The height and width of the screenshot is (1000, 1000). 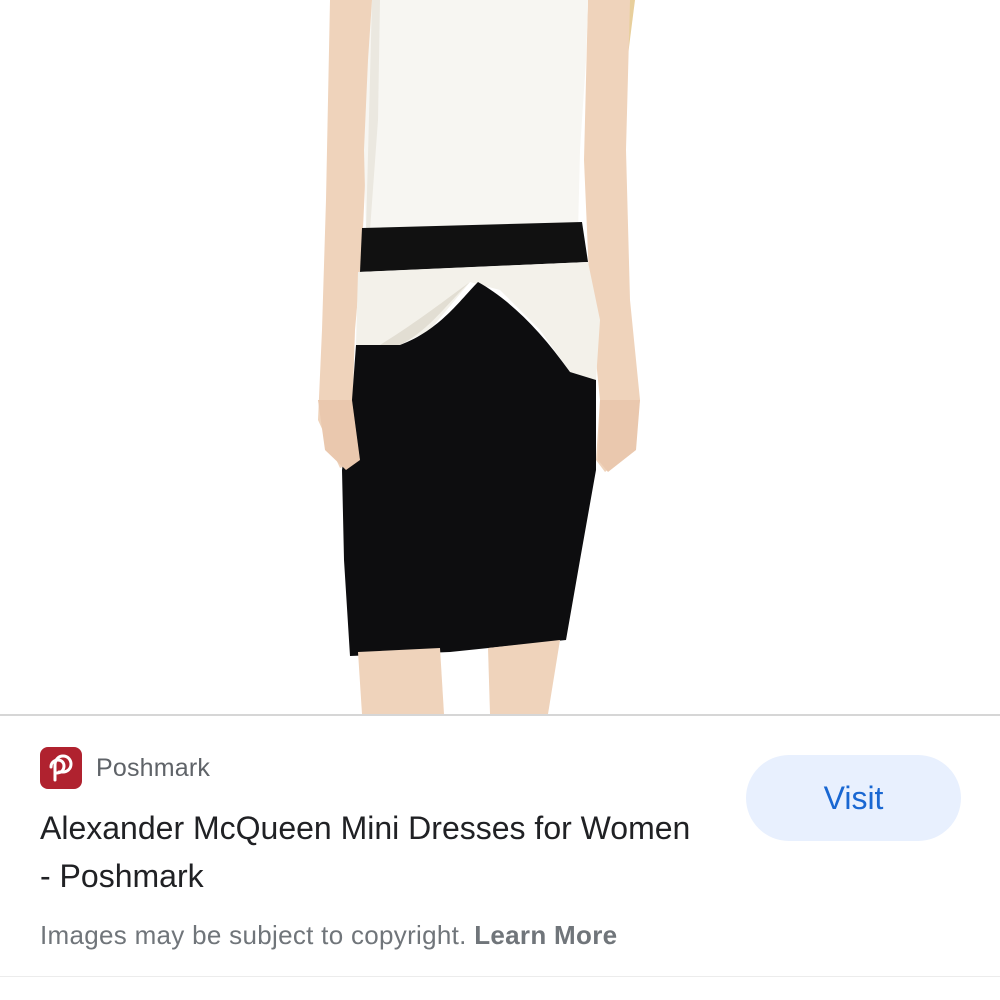 I want to click on poshmark-logo-icon, so click(x=61, y=768).